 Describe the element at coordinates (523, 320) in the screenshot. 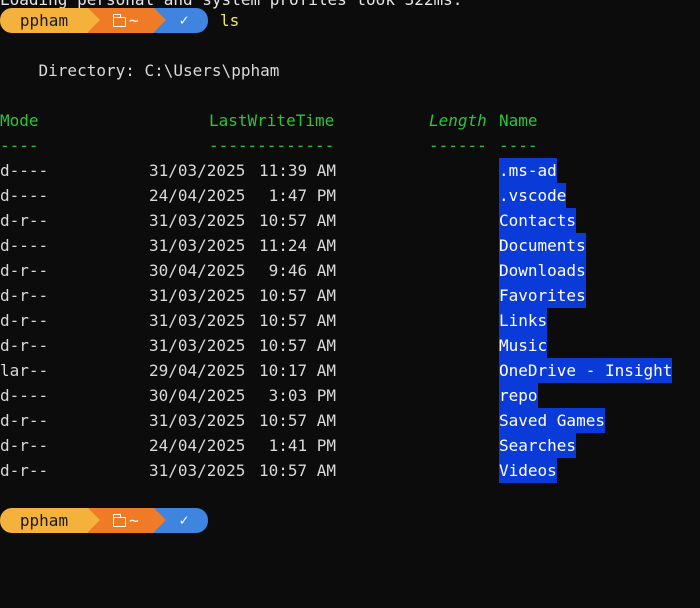

I see `row-name: Links` at that location.